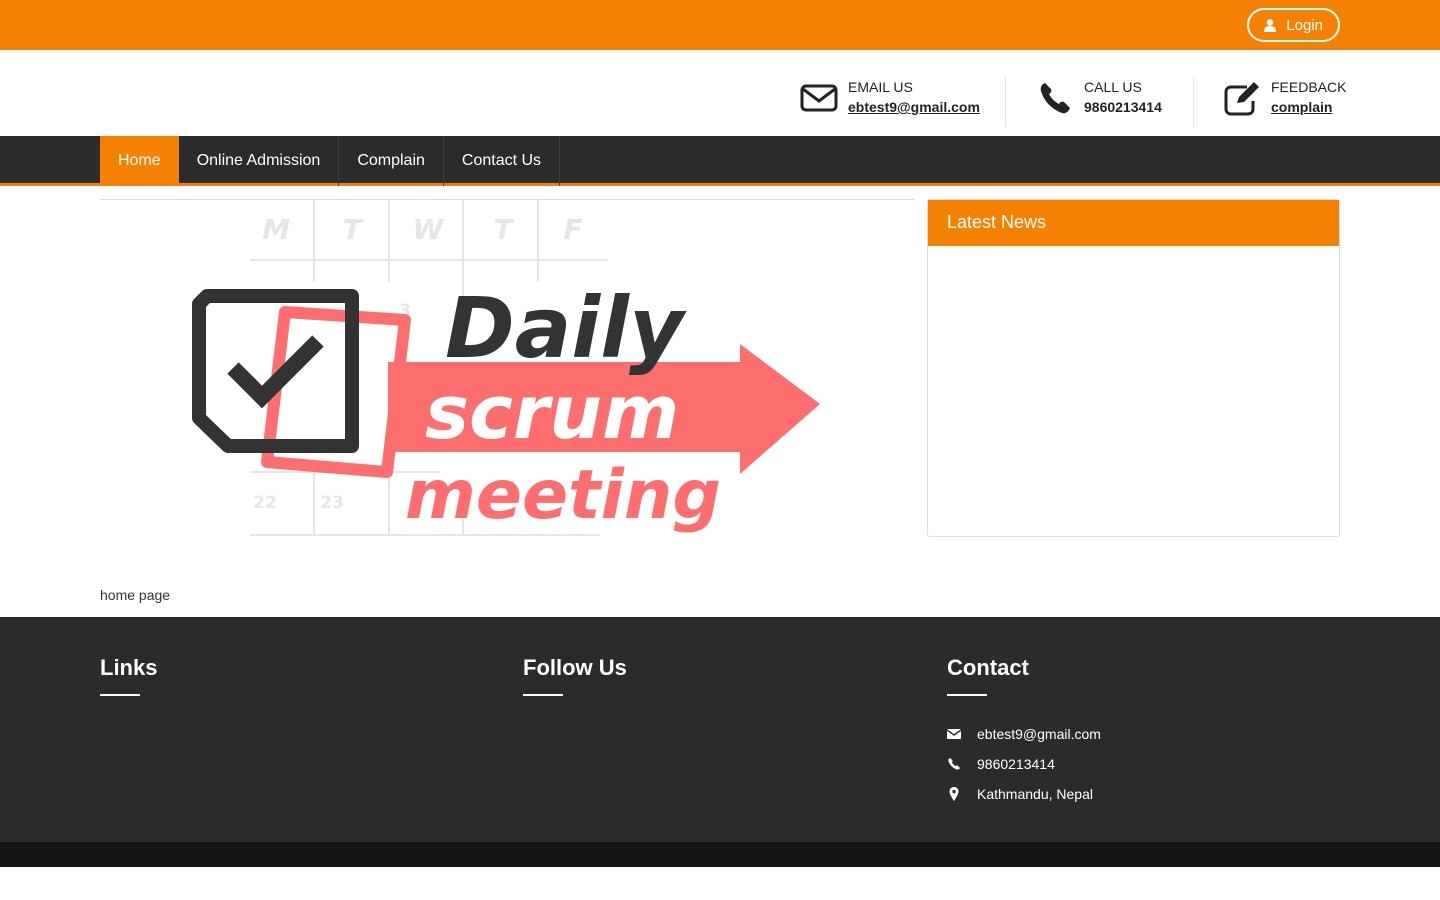  I want to click on footer-contact-address: Kathmandu, Nepal, so click(1020, 794).